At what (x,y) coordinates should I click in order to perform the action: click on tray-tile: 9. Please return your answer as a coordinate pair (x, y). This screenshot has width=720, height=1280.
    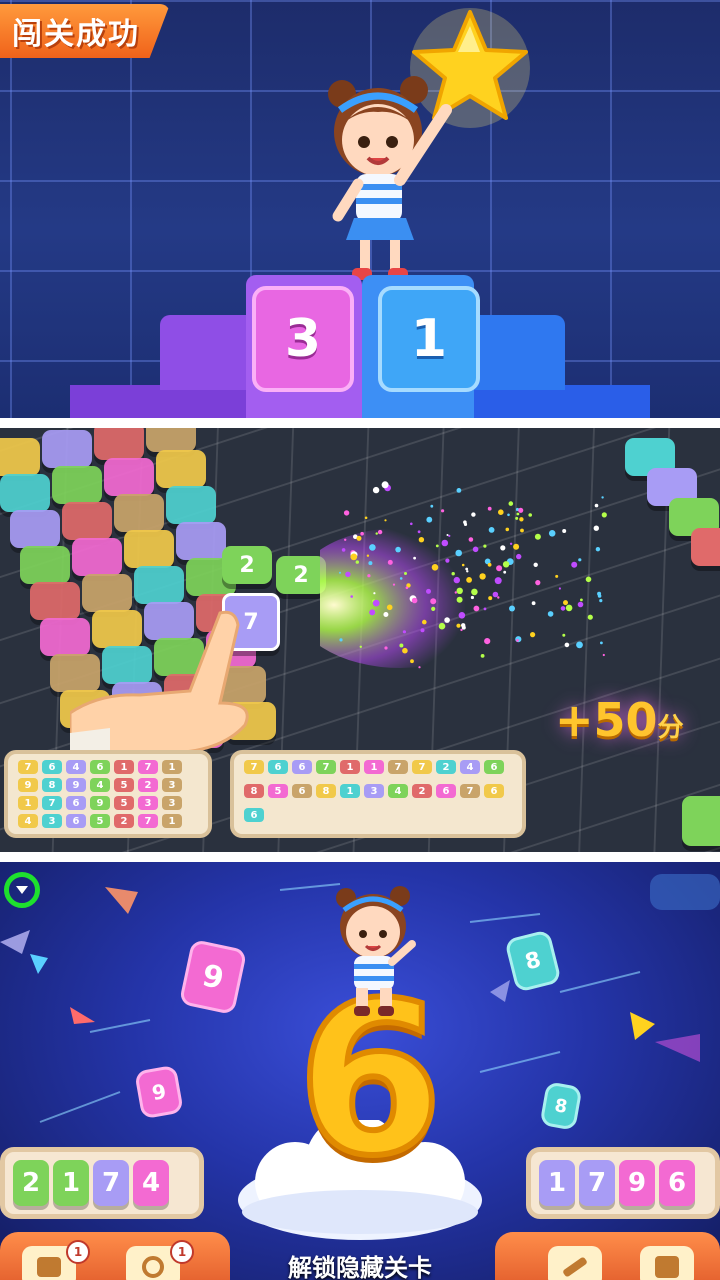
    Looking at the image, I should click on (637, 1183).